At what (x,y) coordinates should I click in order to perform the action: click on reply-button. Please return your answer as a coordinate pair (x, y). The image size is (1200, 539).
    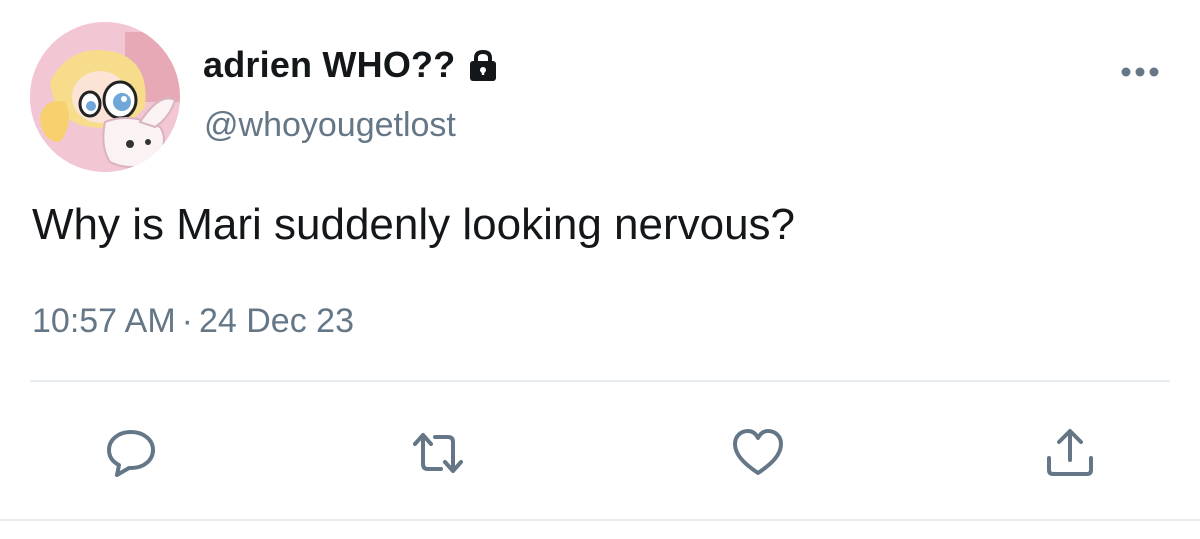
    Looking at the image, I should click on (131, 453).